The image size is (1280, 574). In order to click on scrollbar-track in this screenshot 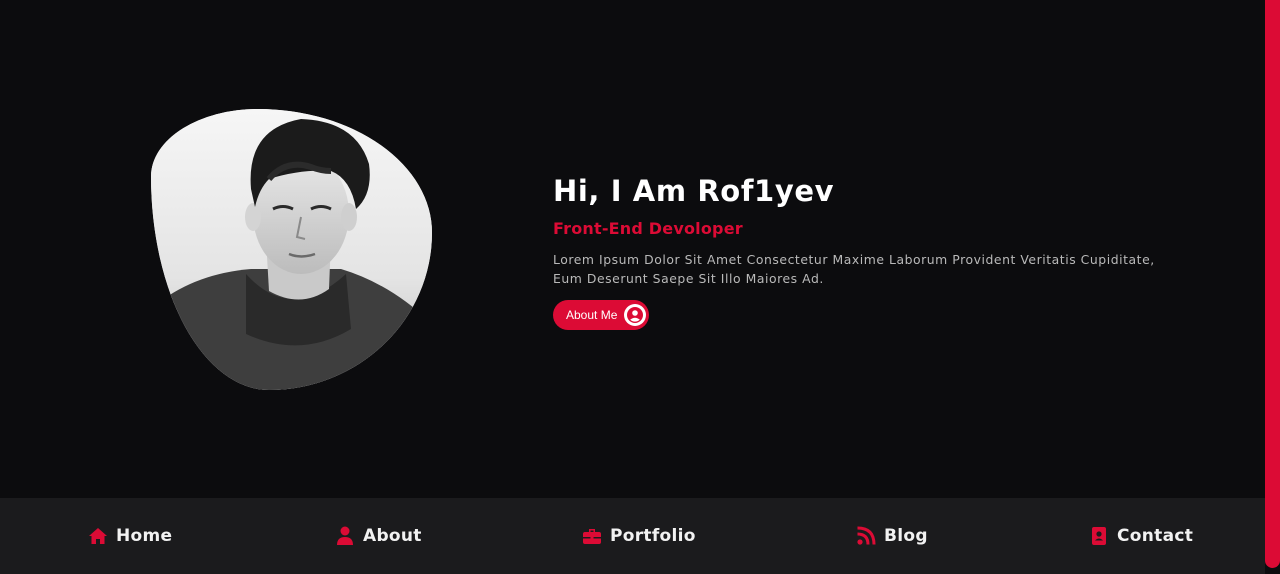, I will do `click(1272, 287)`.